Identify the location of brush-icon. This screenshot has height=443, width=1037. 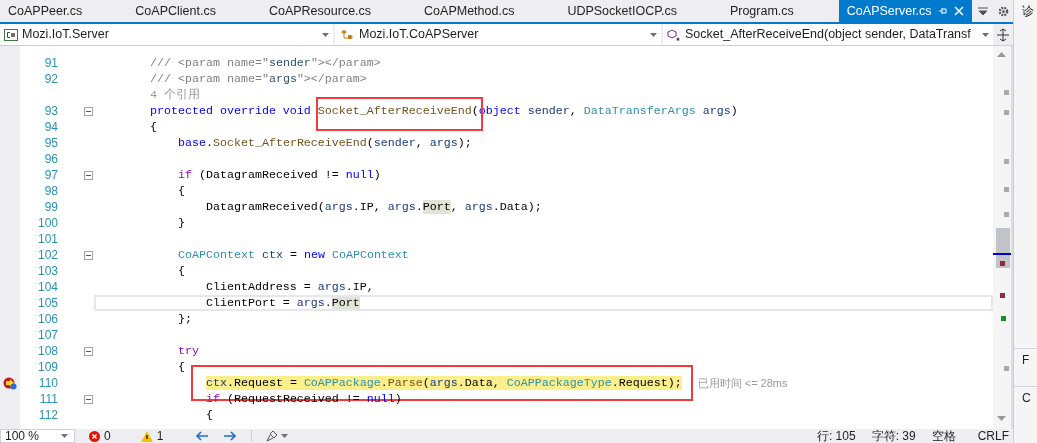
(272, 436).